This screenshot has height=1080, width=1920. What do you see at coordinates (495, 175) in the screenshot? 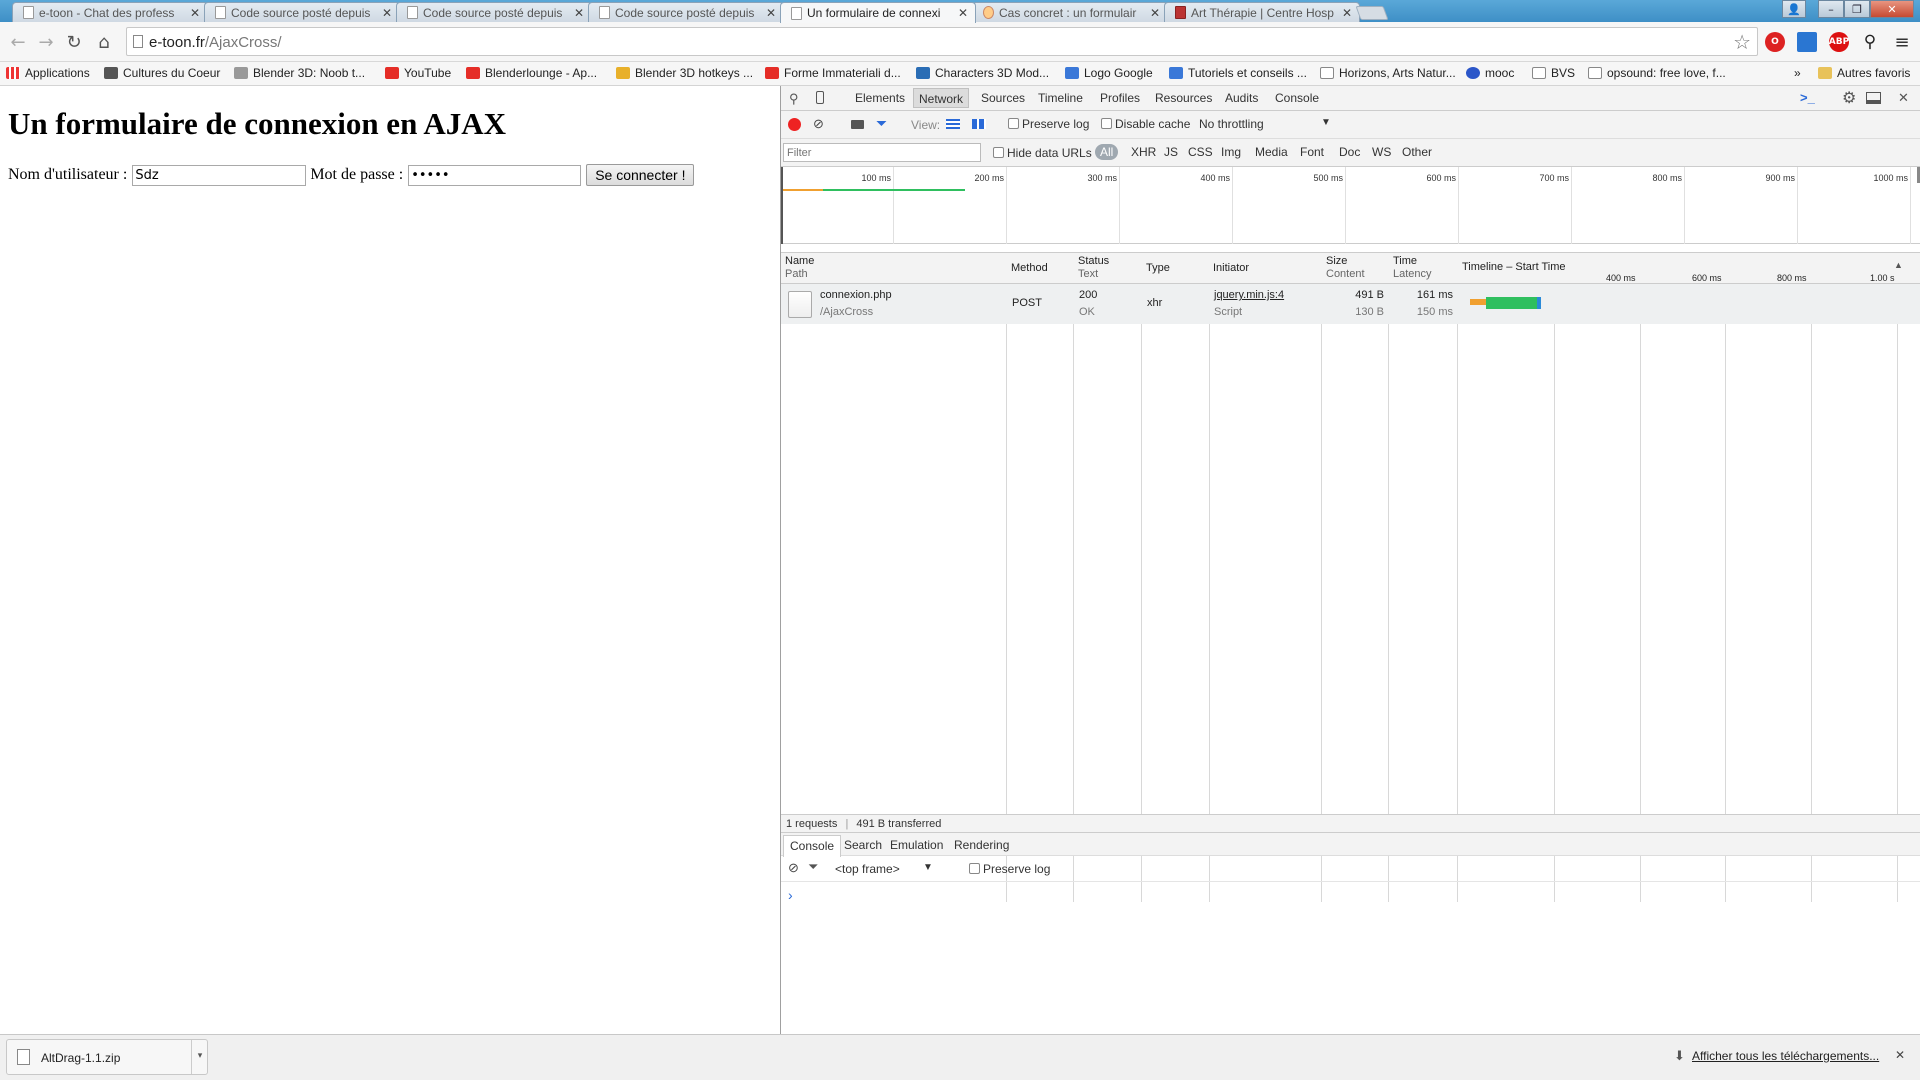
I see `password-input` at bounding box center [495, 175].